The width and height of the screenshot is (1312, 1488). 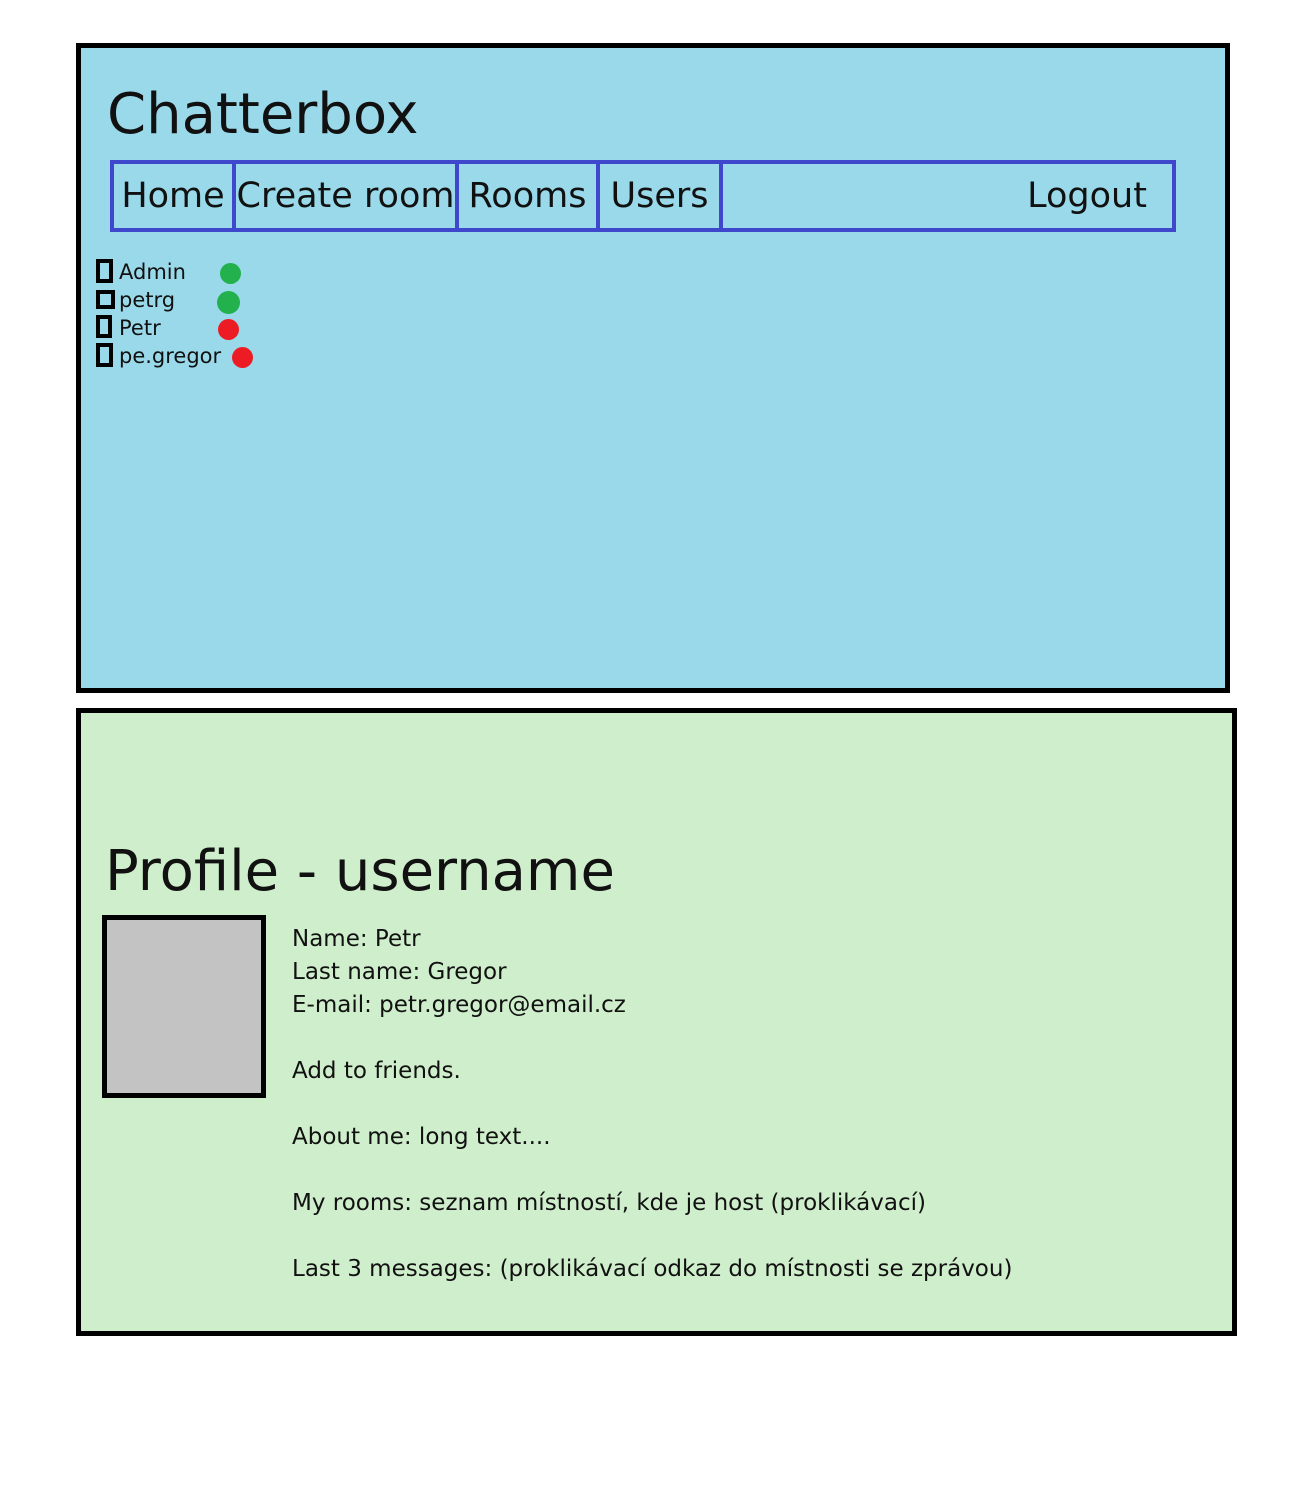 I want to click on user-name: pe.gregor, so click(x=170, y=356).